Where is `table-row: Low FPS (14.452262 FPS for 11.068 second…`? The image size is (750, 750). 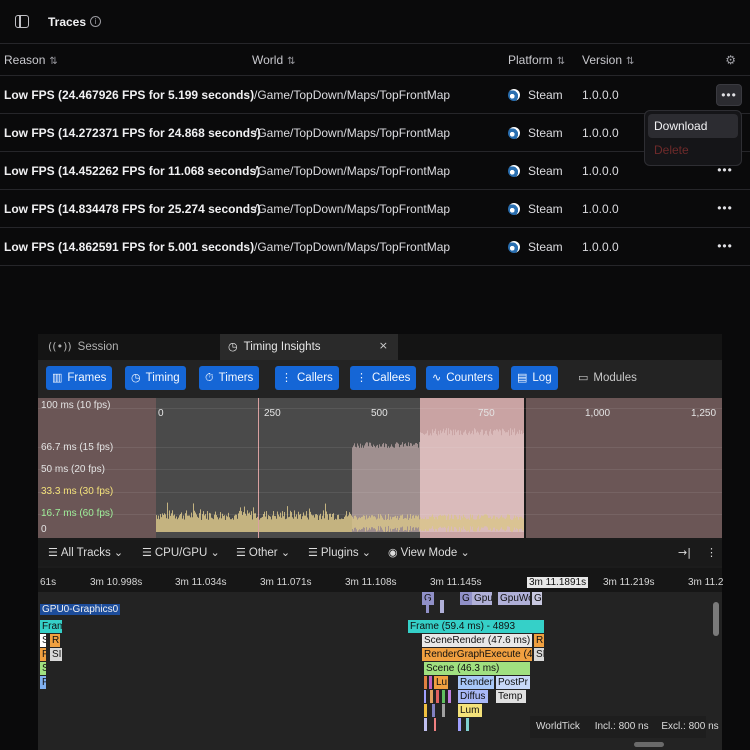
table-row: Low FPS (14.452262 FPS for 11.068 second… is located at coordinates (375, 171).